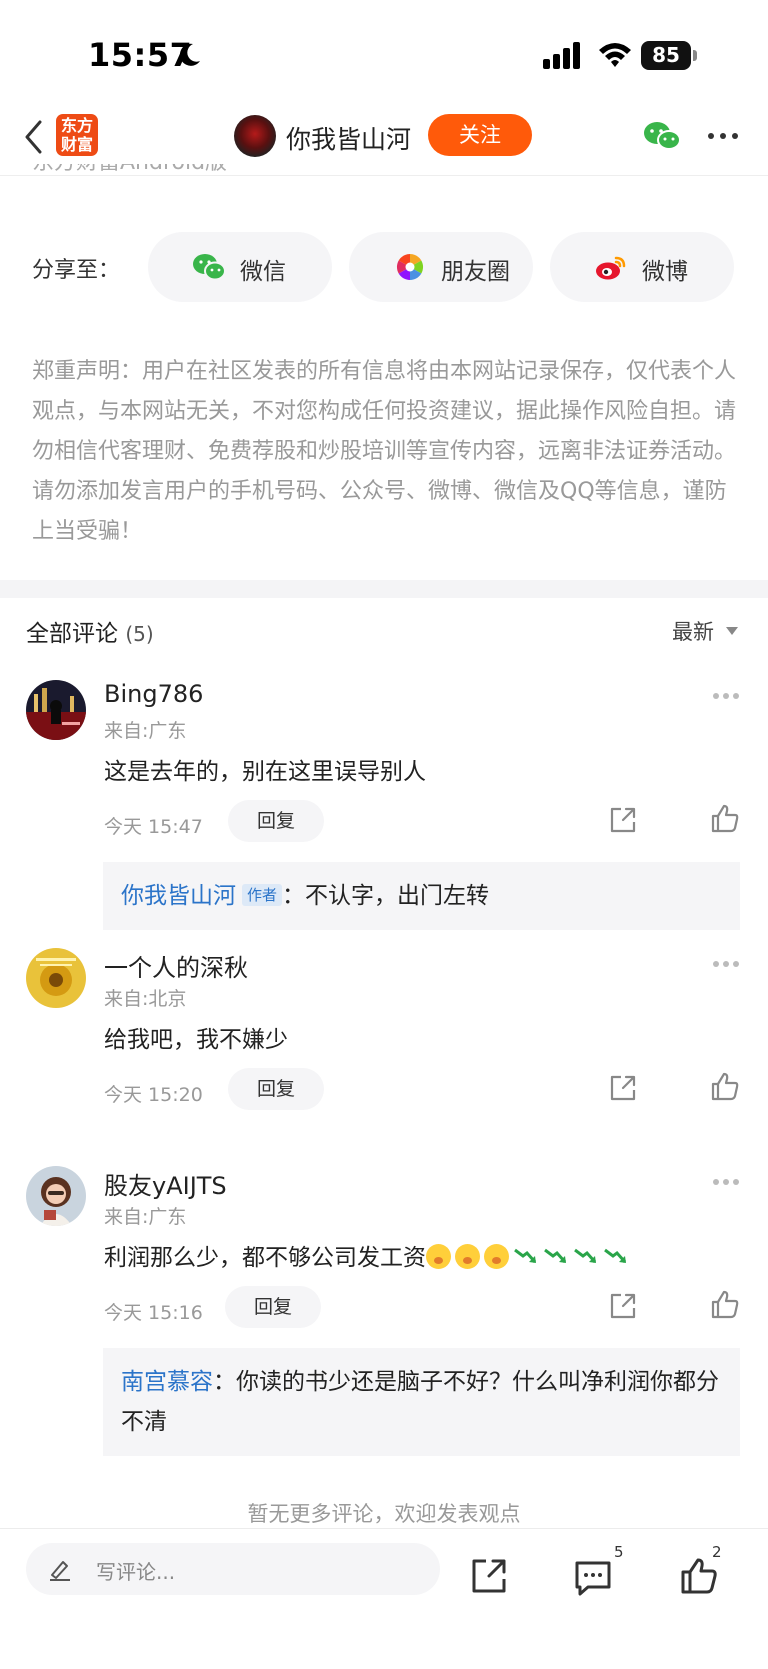 The width and height of the screenshot is (768, 1669). I want to click on comment-author: 一个人的深秋, so click(176, 965).